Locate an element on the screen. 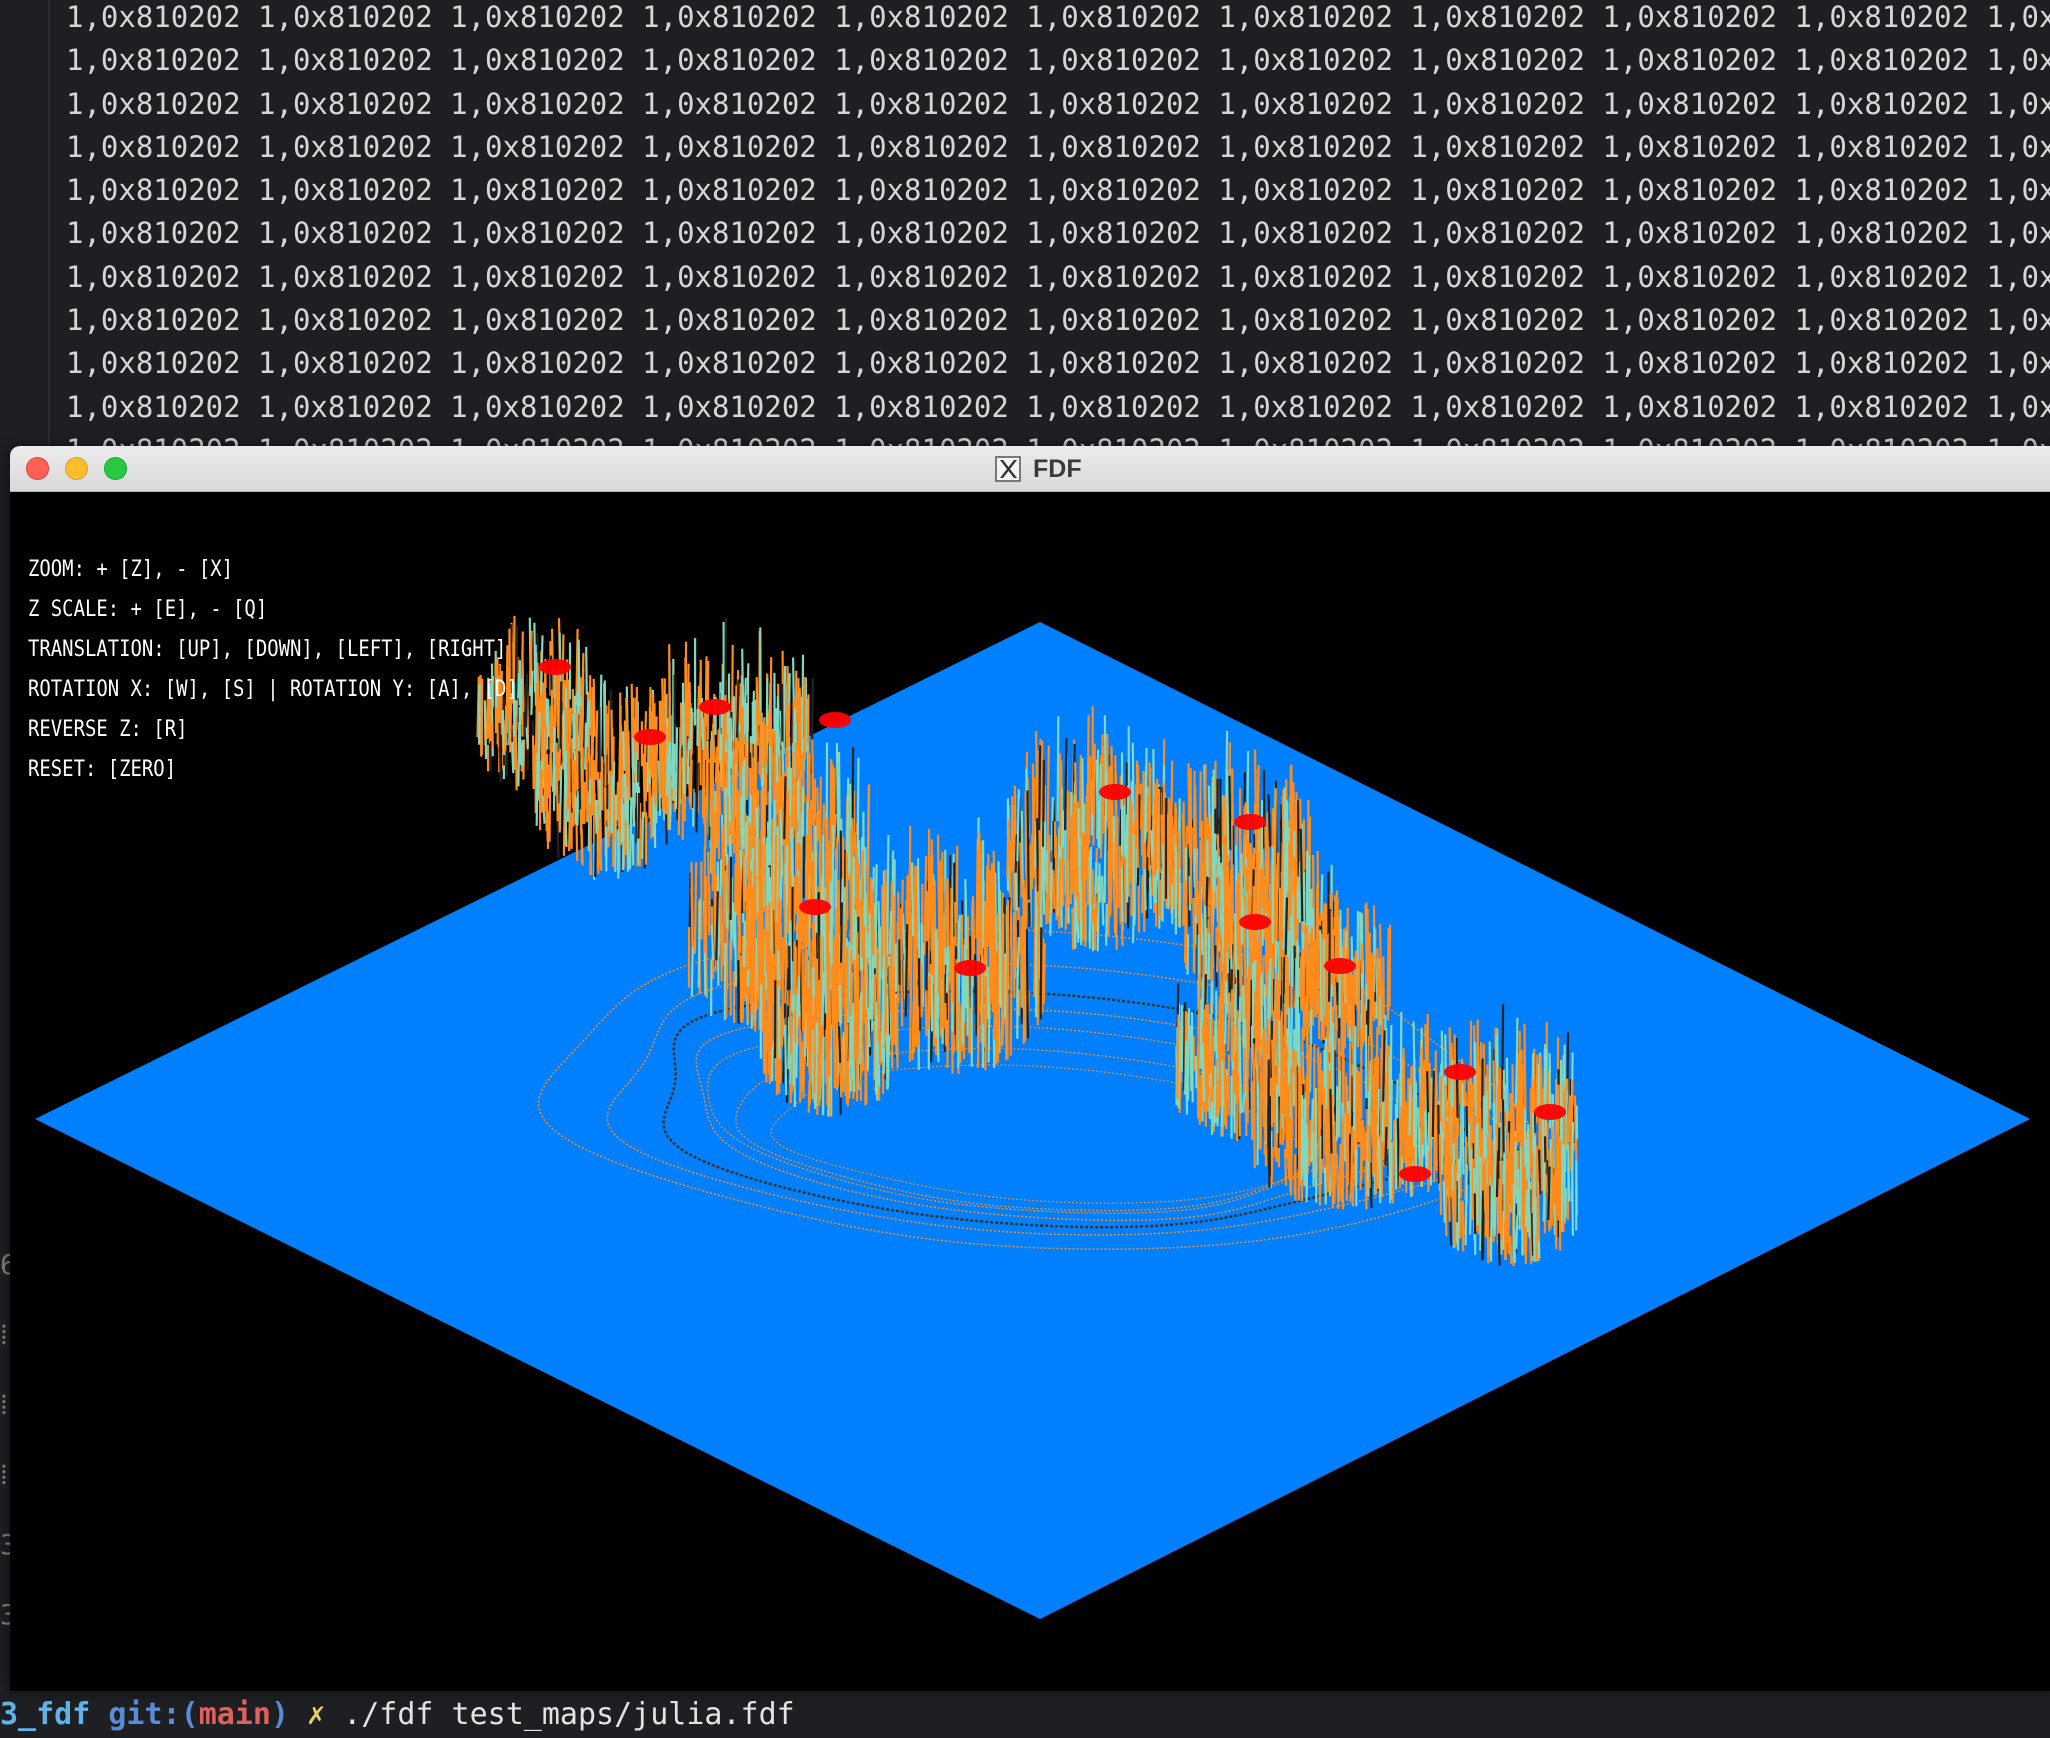 The image size is (2050, 1738). prompt-branch: main is located at coordinates (234, 1714).